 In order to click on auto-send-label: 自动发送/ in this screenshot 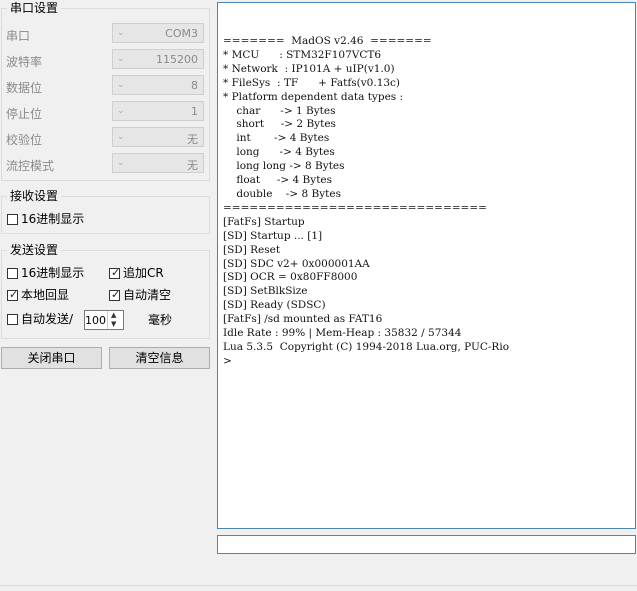, I will do `click(47, 319)`.